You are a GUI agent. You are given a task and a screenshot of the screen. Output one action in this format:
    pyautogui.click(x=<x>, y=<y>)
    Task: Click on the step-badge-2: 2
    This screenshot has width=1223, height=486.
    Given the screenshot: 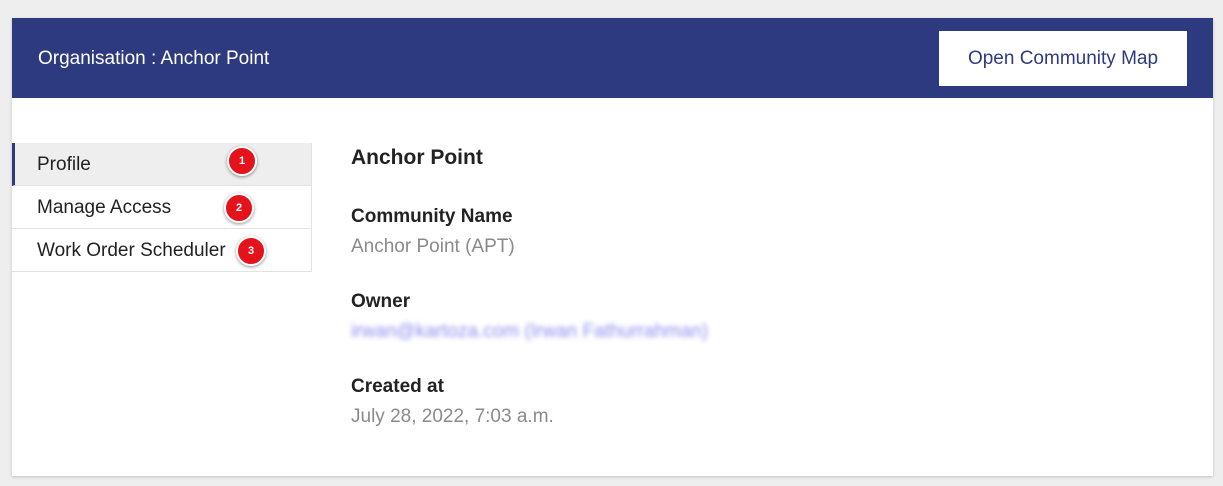 What is the action you would take?
    pyautogui.click(x=239, y=208)
    